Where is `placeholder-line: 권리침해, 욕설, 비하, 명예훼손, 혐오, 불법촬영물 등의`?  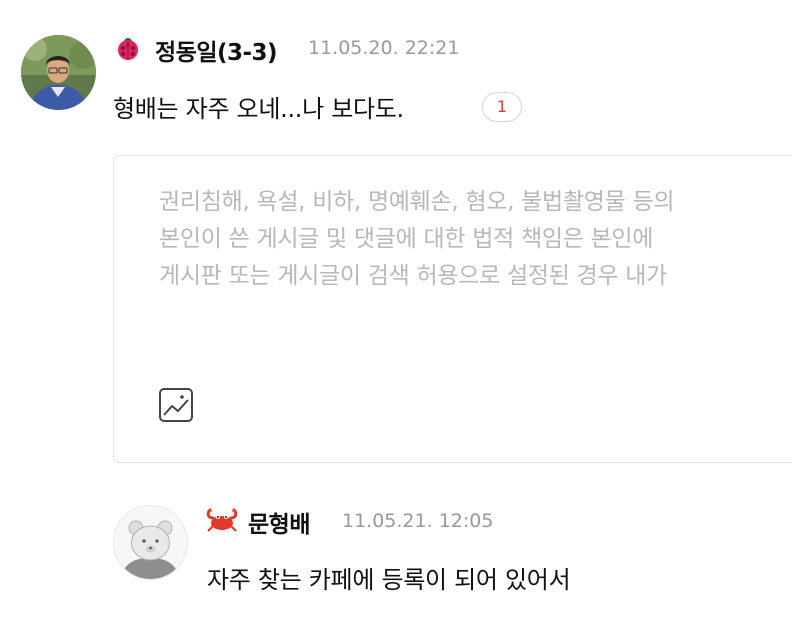
placeholder-line: 권리침해, 욕설, 비하, 명예훼손, 혐오, 불법촬영물 등의 is located at coordinates (417, 202).